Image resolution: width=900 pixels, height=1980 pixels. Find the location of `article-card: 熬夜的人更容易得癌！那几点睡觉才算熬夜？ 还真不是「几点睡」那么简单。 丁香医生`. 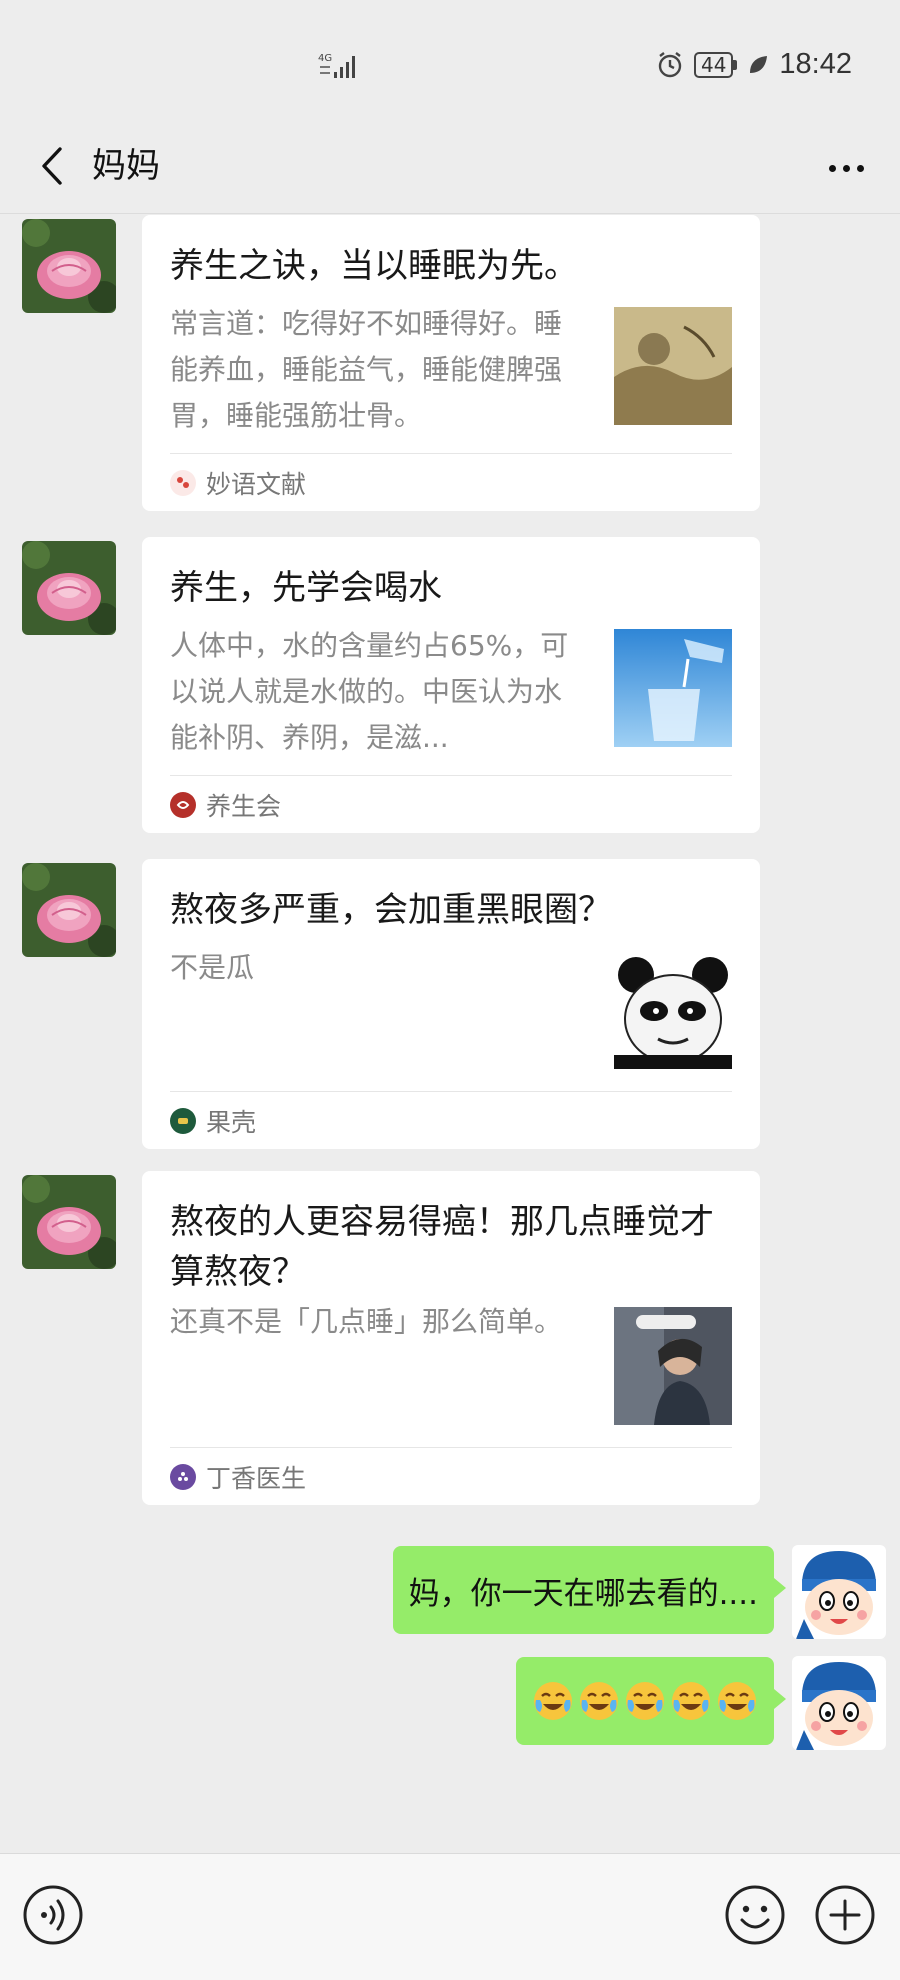

article-card: 熬夜的人更容易得癌！那几点睡觉才算熬夜？ 还真不是「几点睡」那么简单。 丁香医生 is located at coordinates (451, 1338).